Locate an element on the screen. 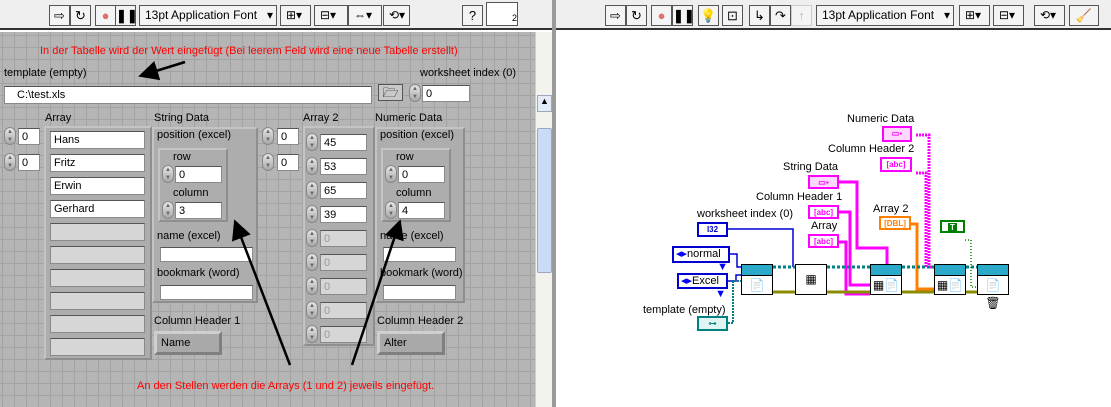 This screenshot has width=1111, height=407. open-report-node: 📄 is located at coordinates (757, 279).